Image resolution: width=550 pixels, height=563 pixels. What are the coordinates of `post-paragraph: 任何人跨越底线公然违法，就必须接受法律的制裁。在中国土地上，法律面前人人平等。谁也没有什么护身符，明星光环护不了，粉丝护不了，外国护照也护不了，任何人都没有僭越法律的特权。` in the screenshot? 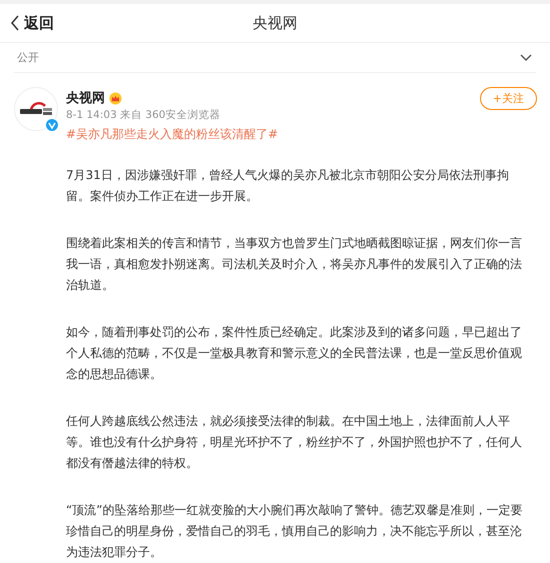 It's located at (294, 442).